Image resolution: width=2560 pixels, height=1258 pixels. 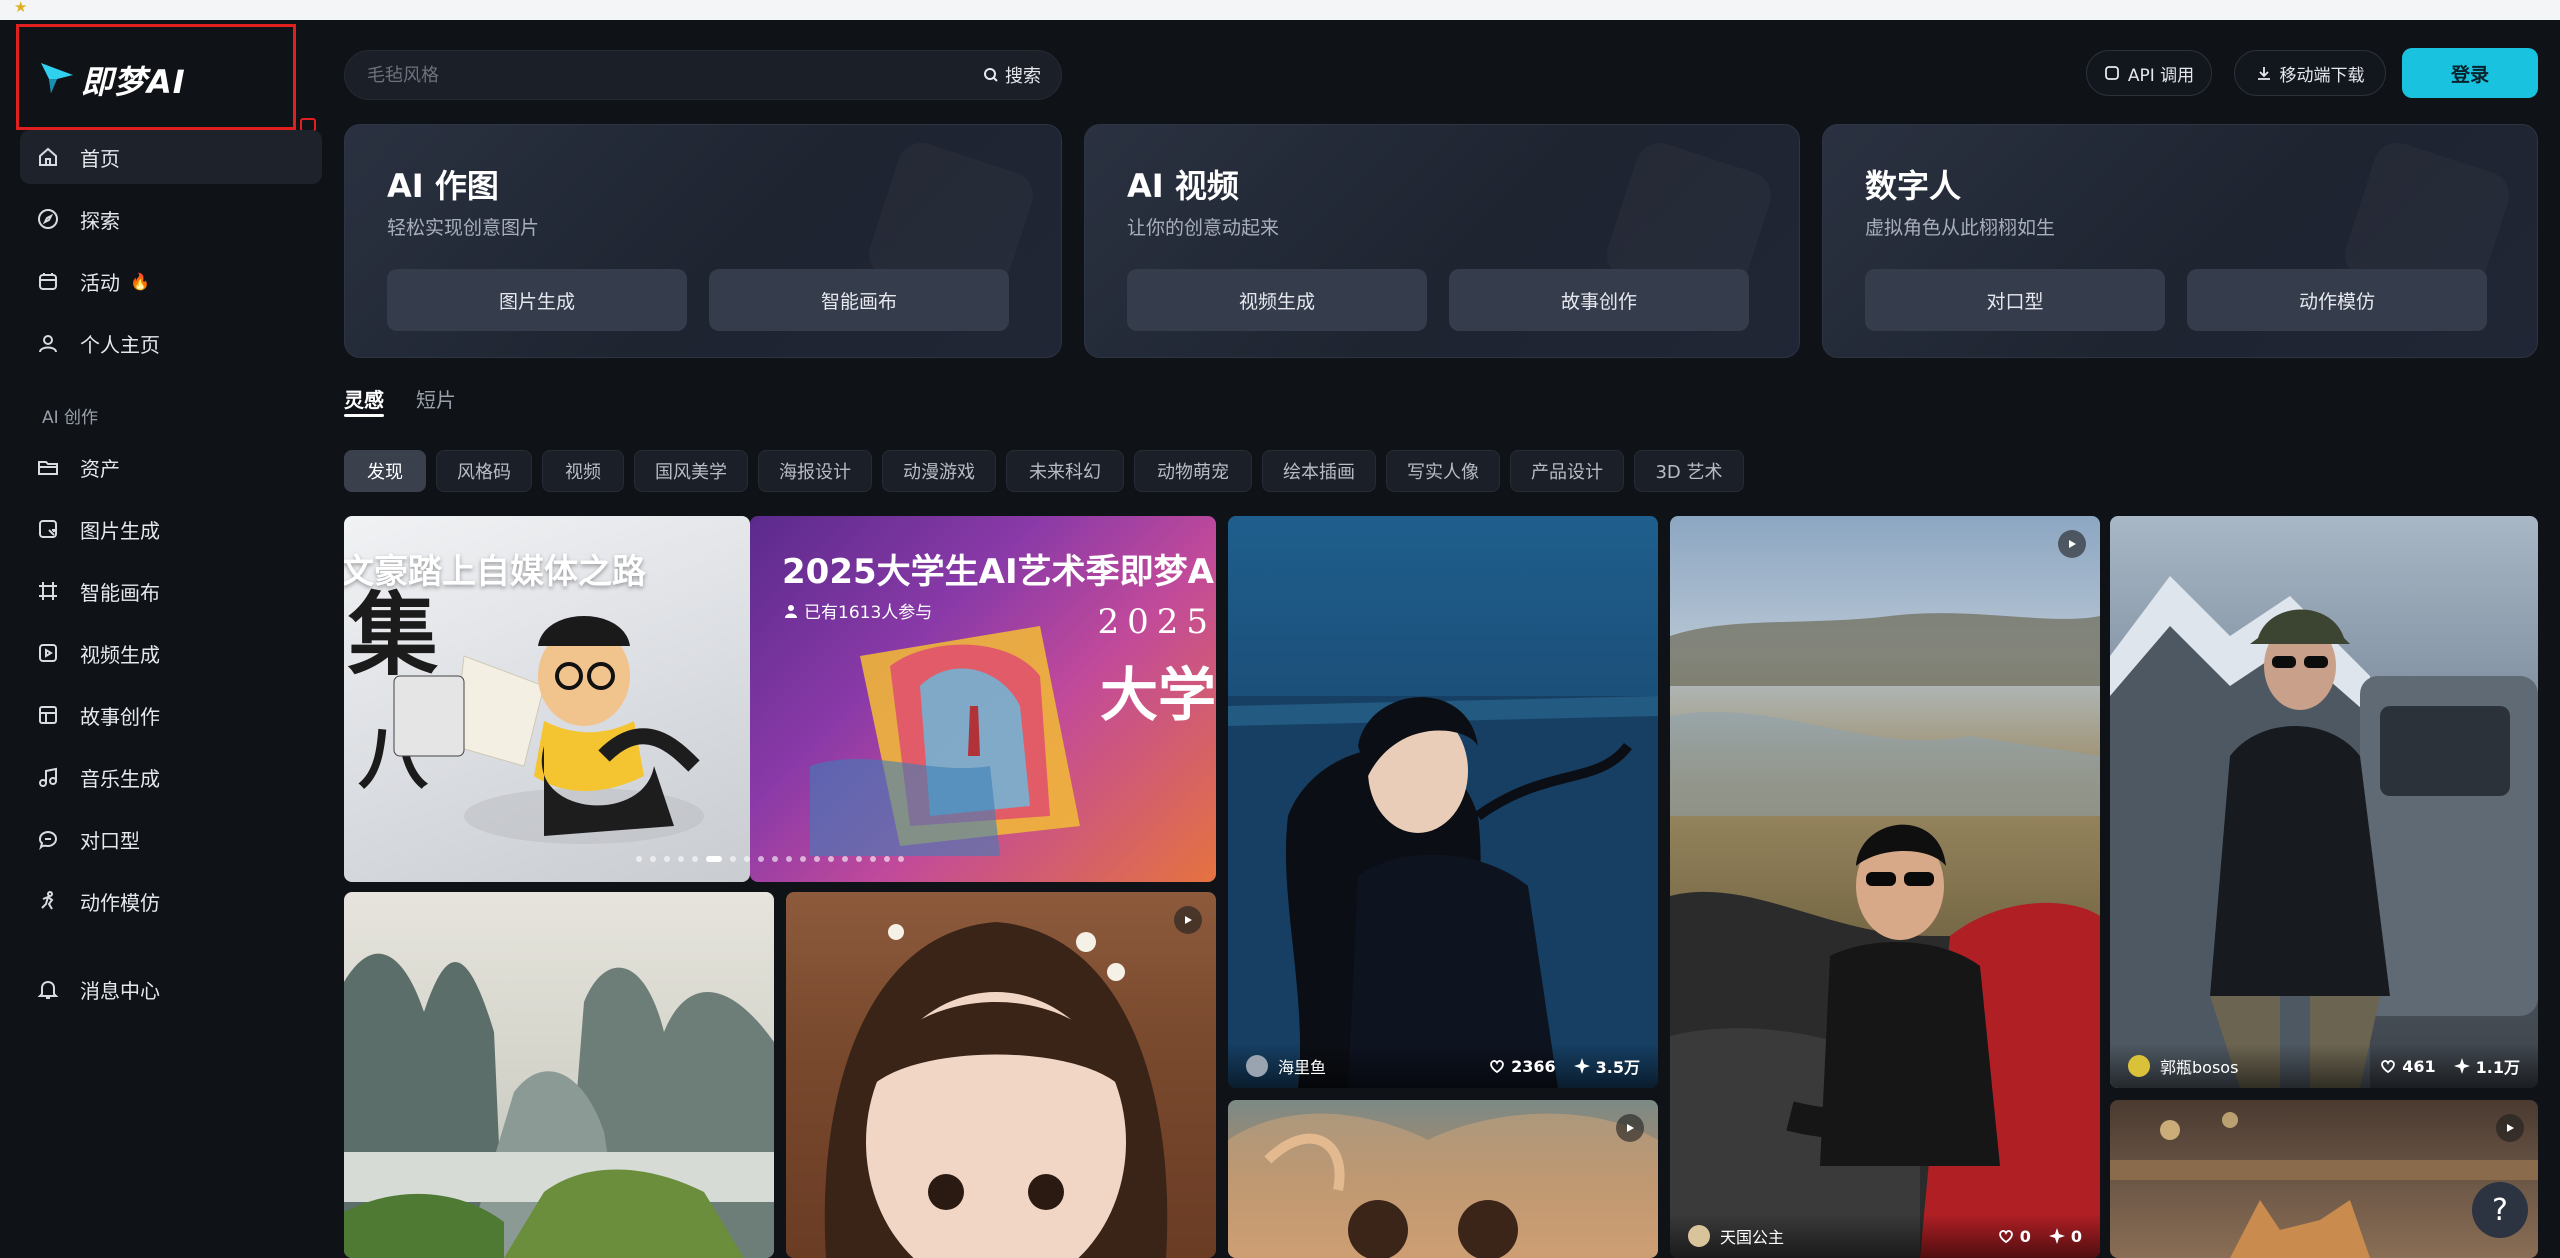 I want to click on author-name: 郭瓶bosos, so click(x=2199, y=1067).